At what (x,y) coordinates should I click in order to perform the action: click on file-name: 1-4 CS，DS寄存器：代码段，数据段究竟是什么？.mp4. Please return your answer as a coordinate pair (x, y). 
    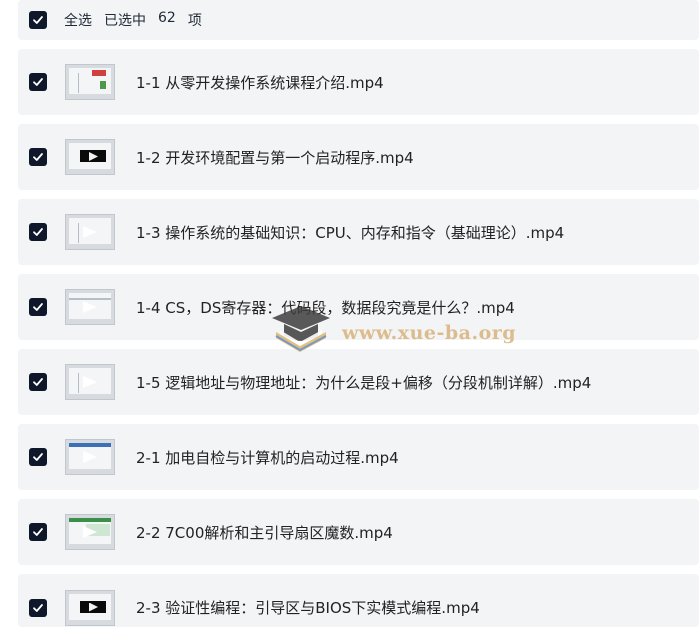
    Looking at the image, I should click on (325, 307).